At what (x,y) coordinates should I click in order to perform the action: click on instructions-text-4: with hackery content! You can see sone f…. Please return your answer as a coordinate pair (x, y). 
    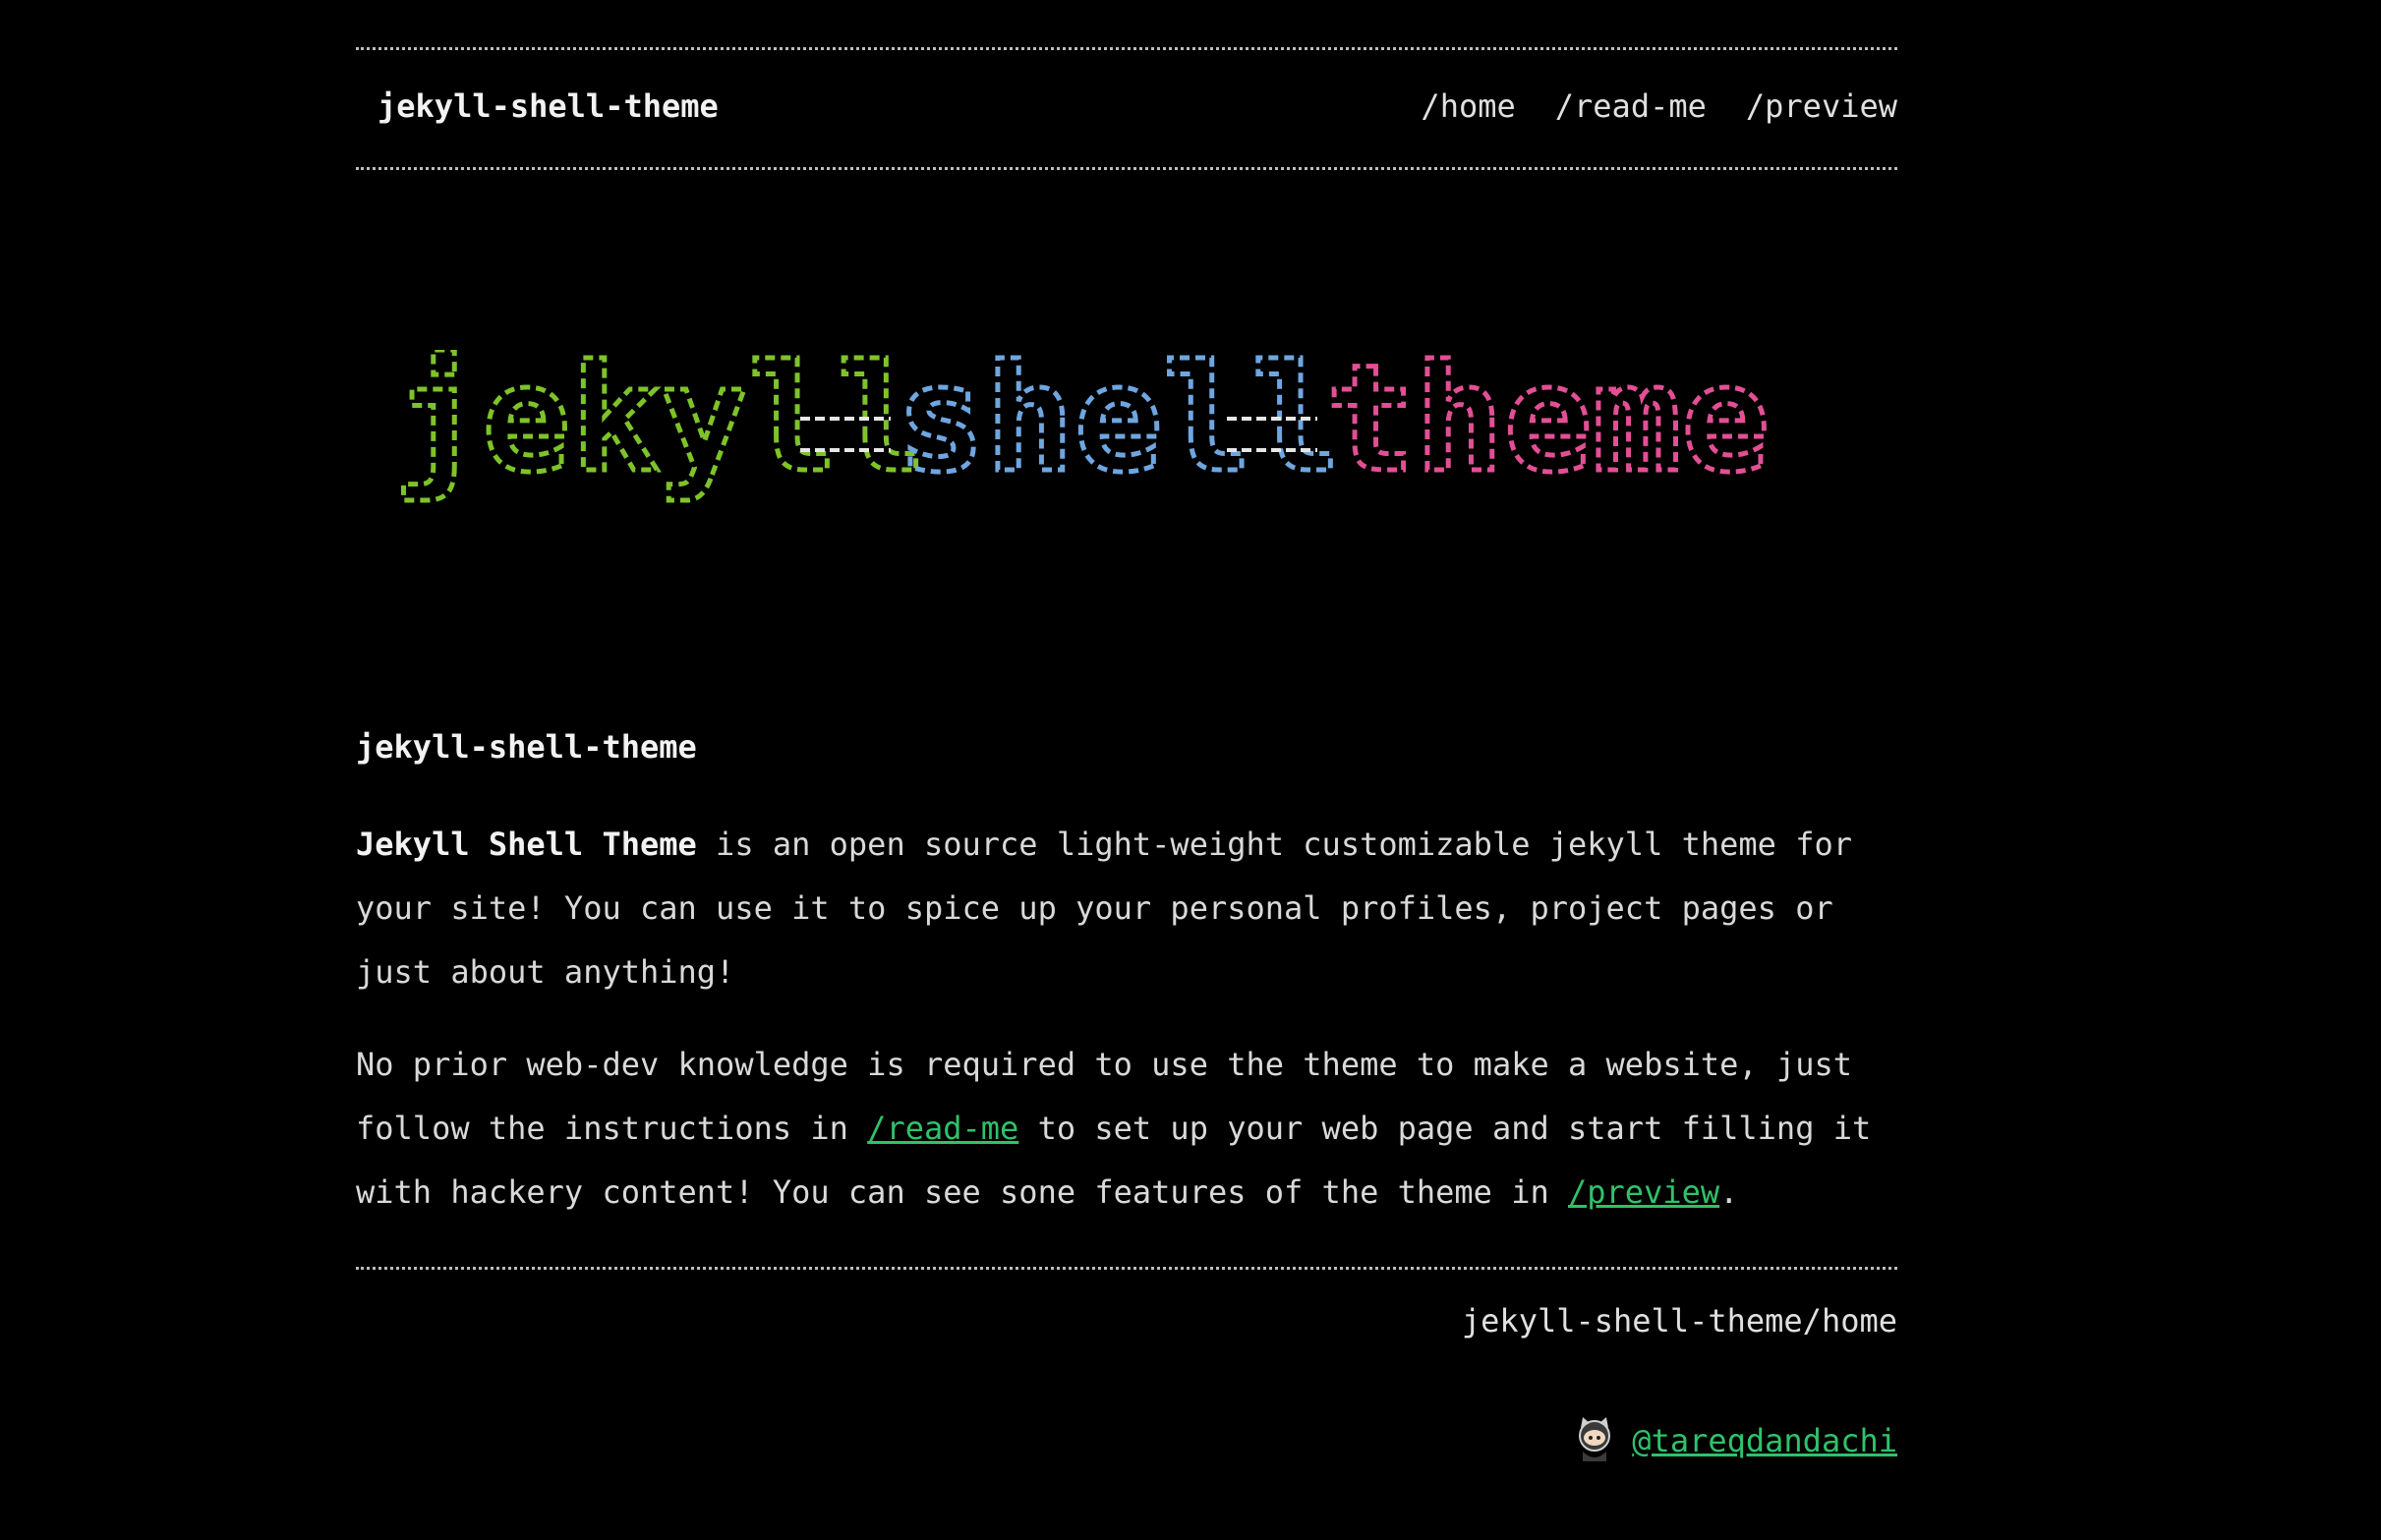
    Looking at the image, I should click on (962, 1192).